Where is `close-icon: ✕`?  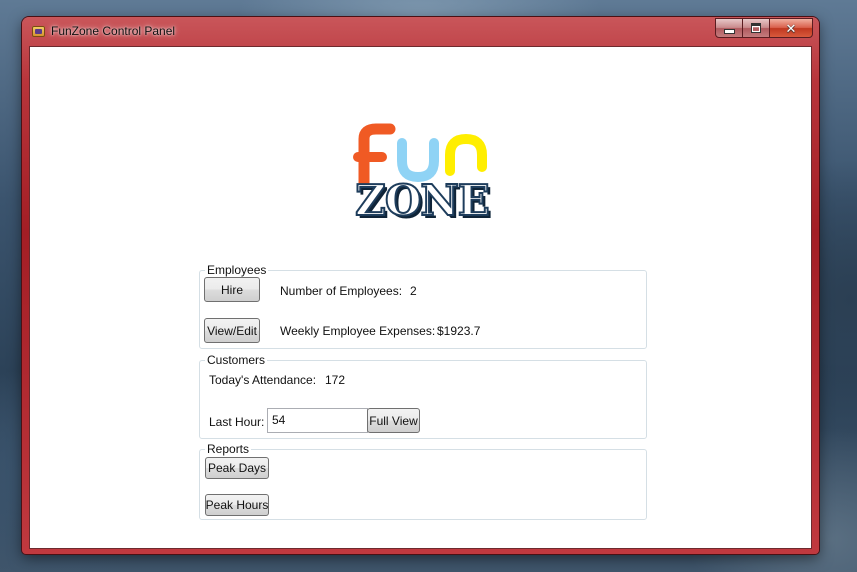
close-icon: ✕ is located at coordinates (791, 28).